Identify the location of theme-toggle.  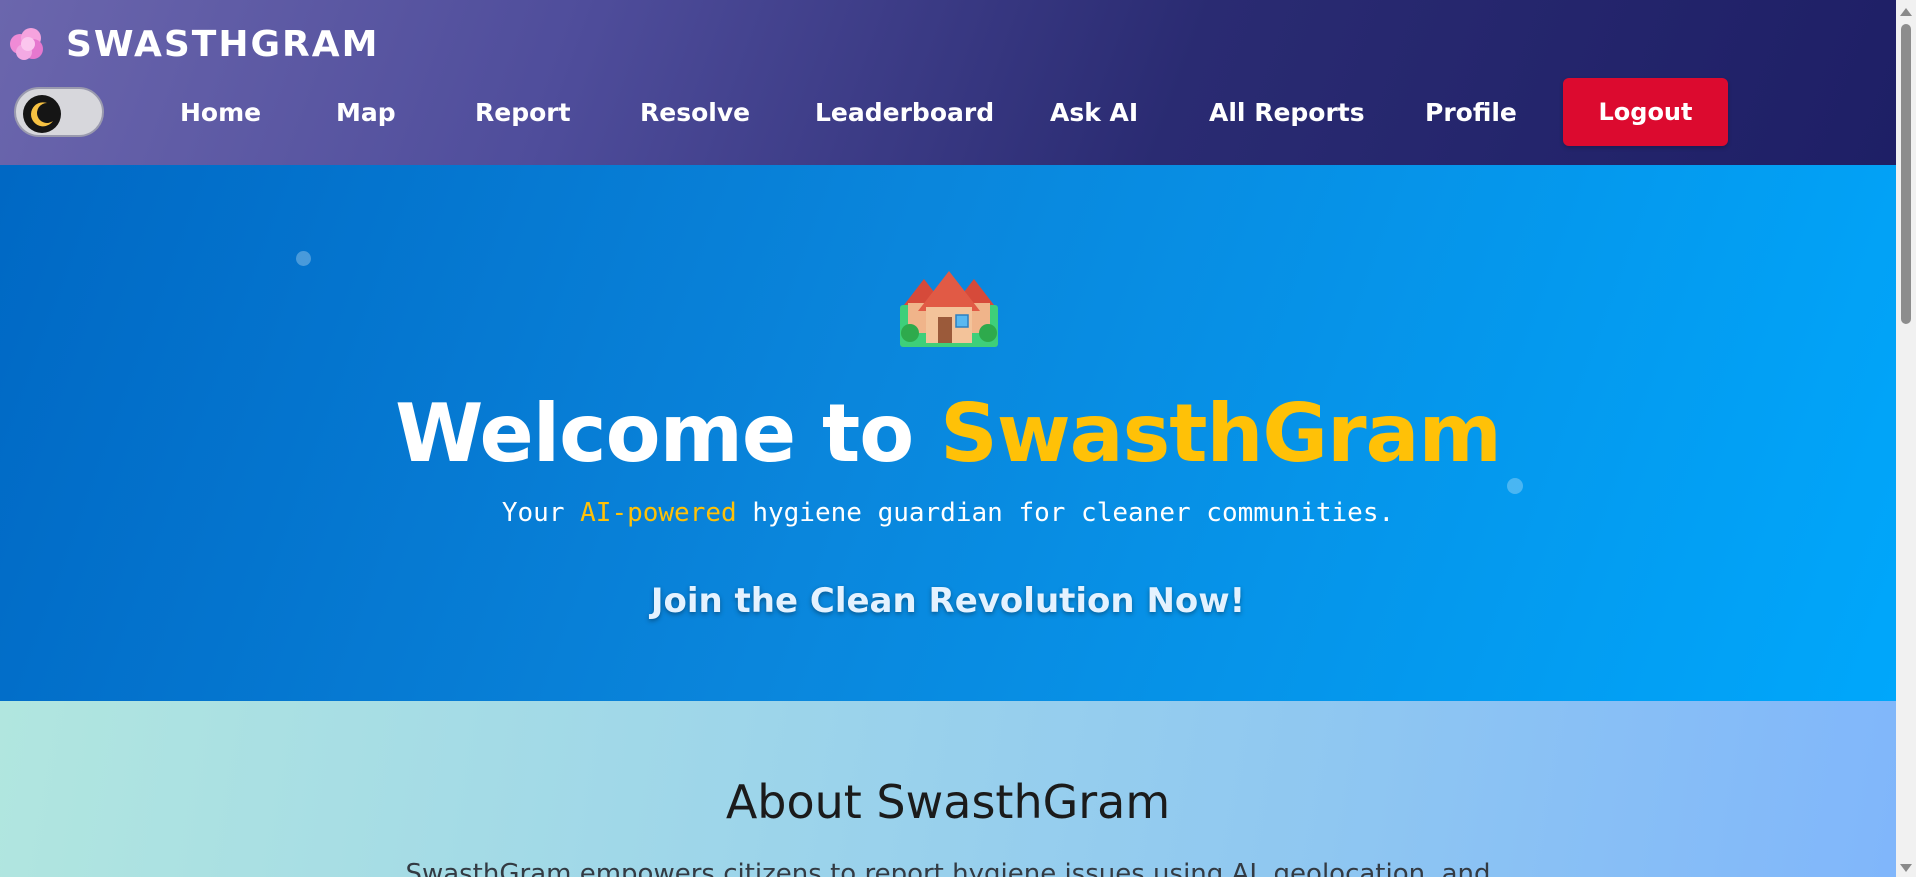
(59, 112).